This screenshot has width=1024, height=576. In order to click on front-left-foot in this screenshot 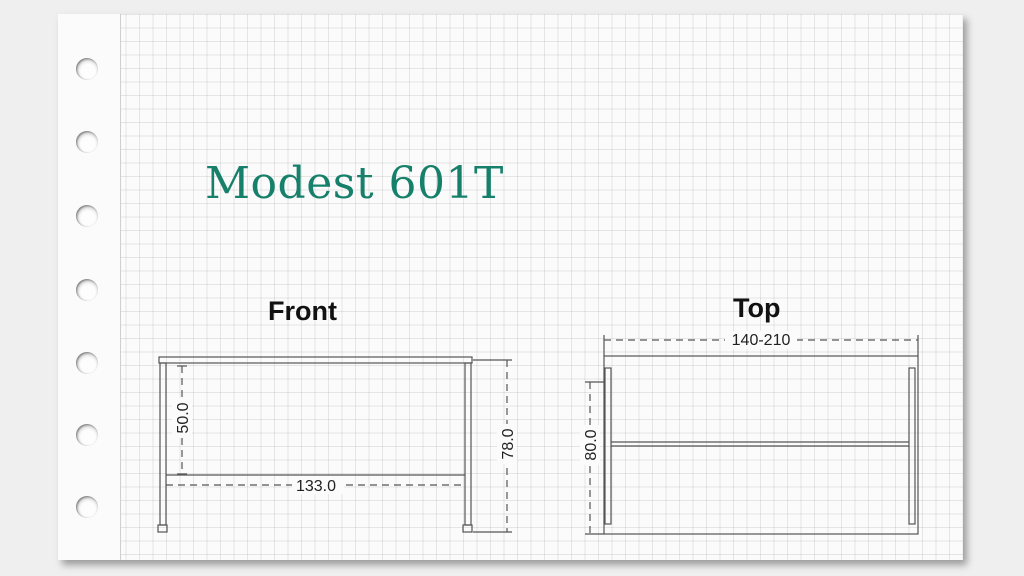, I will do `click(162, 528)`.